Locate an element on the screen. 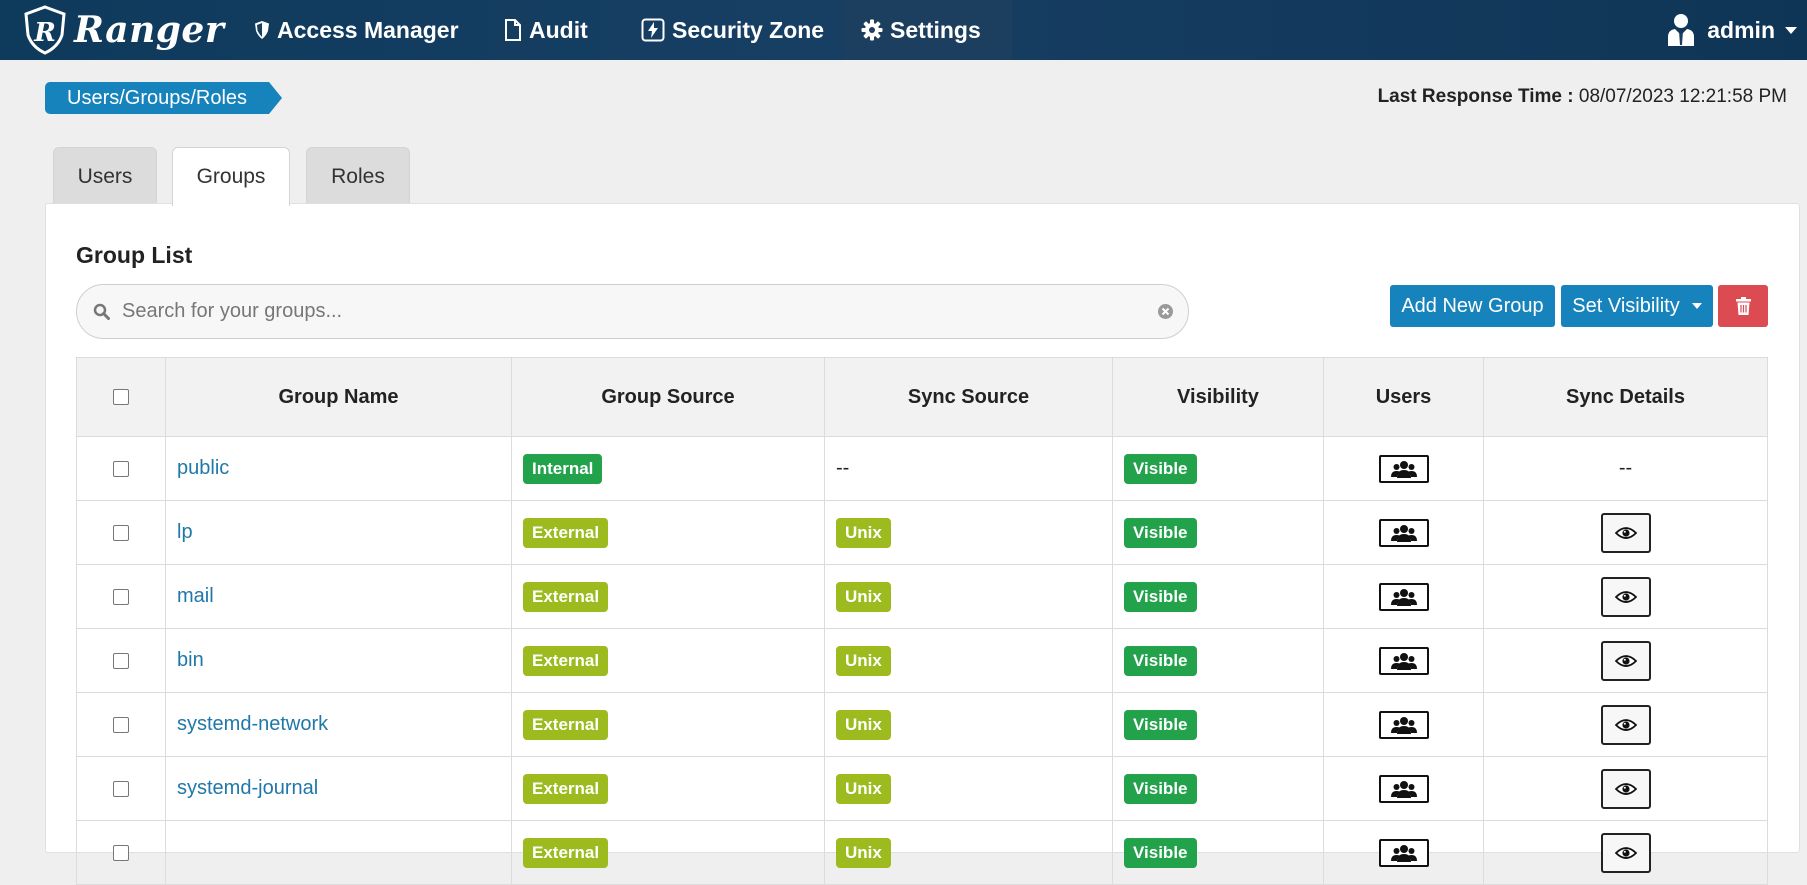 The height and width of the screenshot is (885, 1807). search-box is located at coordinates (632, 311).